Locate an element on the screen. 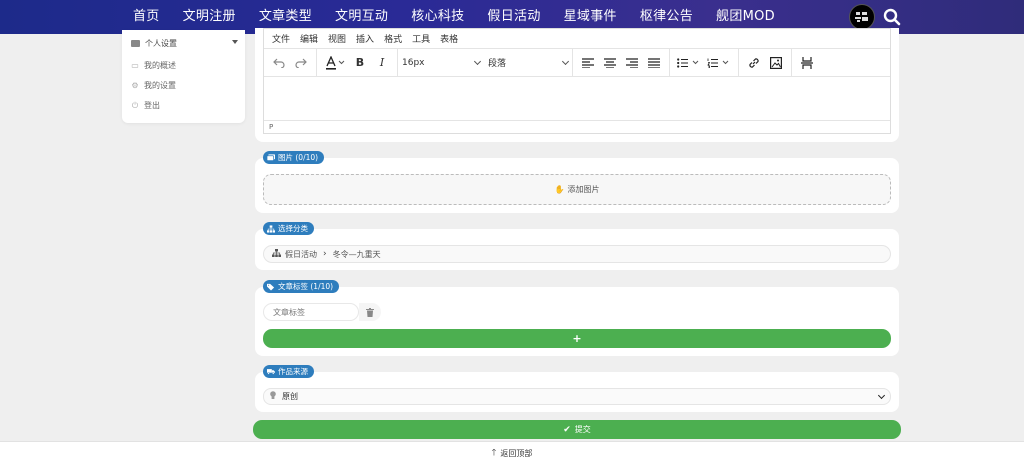 This screenshot has height=464, width=1024. category-level-1: 假日活动 is located at coordinates (301, 254).